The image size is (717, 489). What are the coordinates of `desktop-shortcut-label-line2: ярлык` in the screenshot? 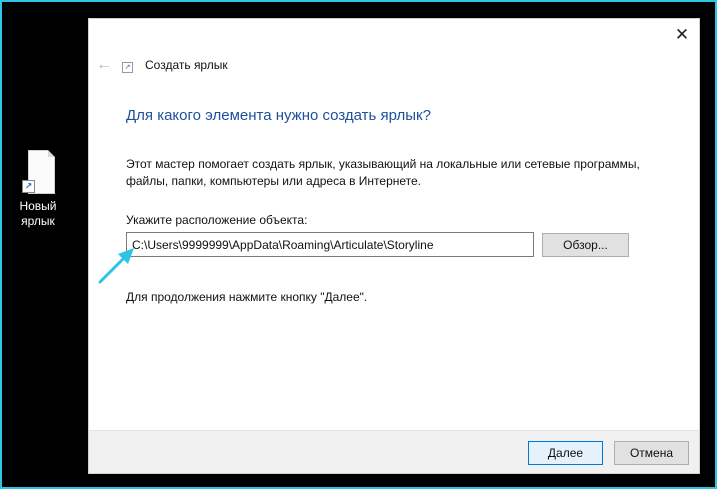 It's located at (38, 221).